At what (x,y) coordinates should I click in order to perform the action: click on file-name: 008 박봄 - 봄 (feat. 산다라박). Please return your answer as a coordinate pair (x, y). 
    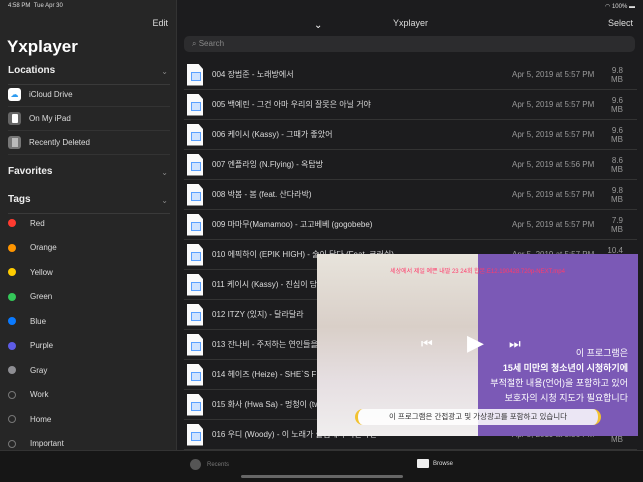
    Looking at the image, I should click on (262, 194).